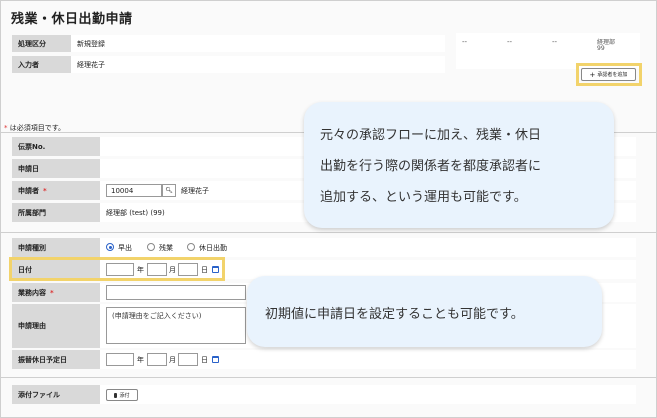 This screenshot has height=418, width=657. I want to click on attach-button-label: 添付, so click(124, 395).